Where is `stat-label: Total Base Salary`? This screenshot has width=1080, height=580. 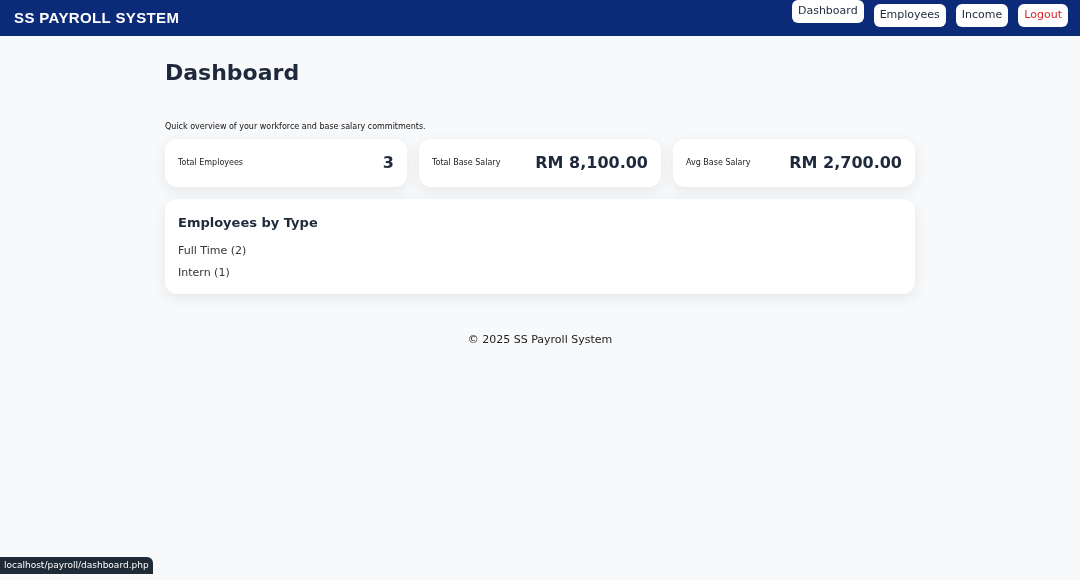
stat-label: Total Base Salary is located at coordinates (466, 163).